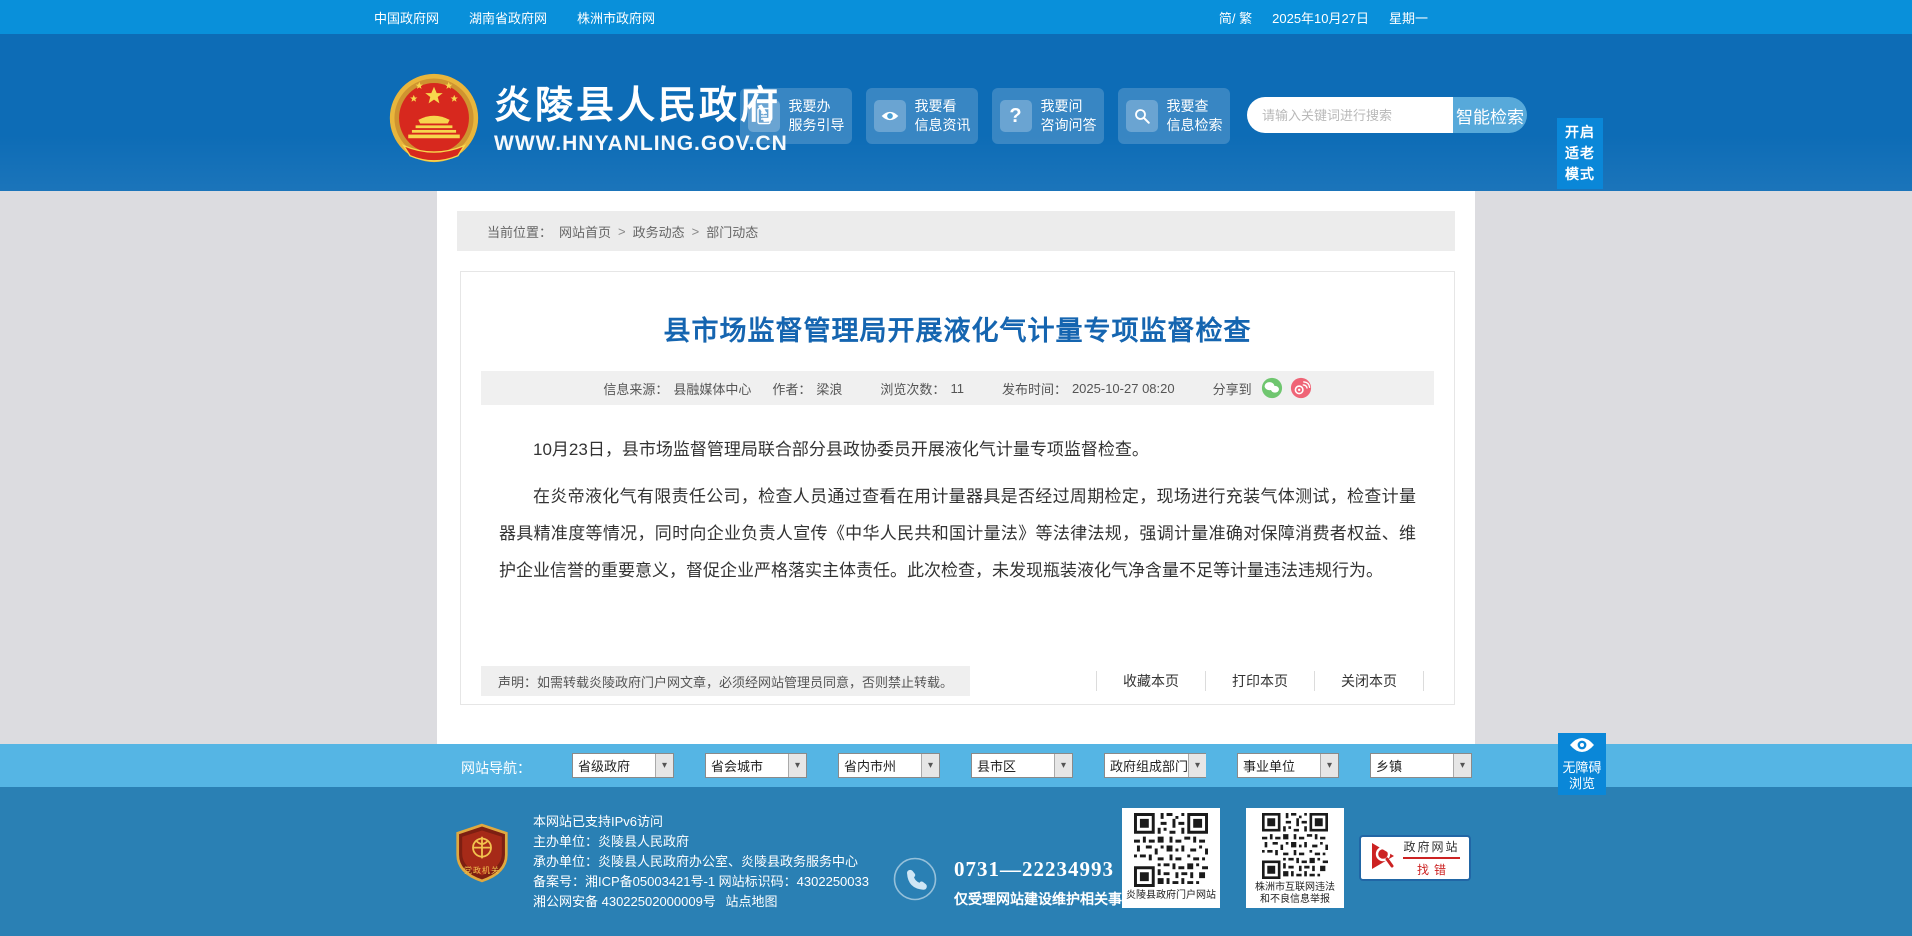 The height and width of the screenshot is (936, 1912). I want to click on quick-button-ask: ? 我要问 咨询问答, so click(1048, 116).